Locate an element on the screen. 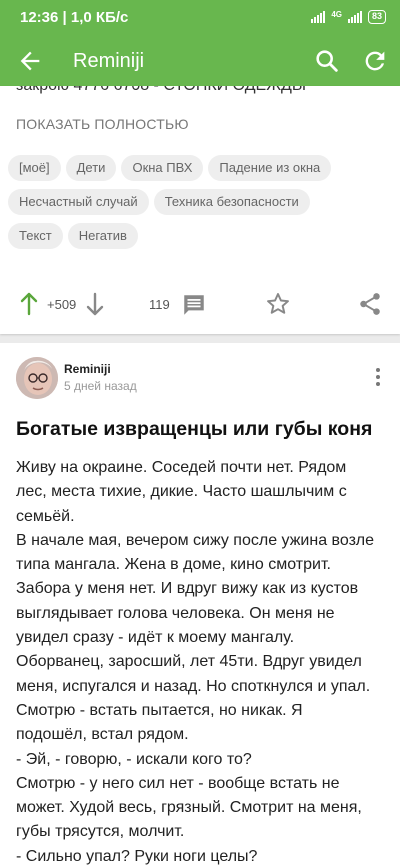 This screenshot has height=867, width=400. post-actions: +509 119 is located at coordinates (200, 304).